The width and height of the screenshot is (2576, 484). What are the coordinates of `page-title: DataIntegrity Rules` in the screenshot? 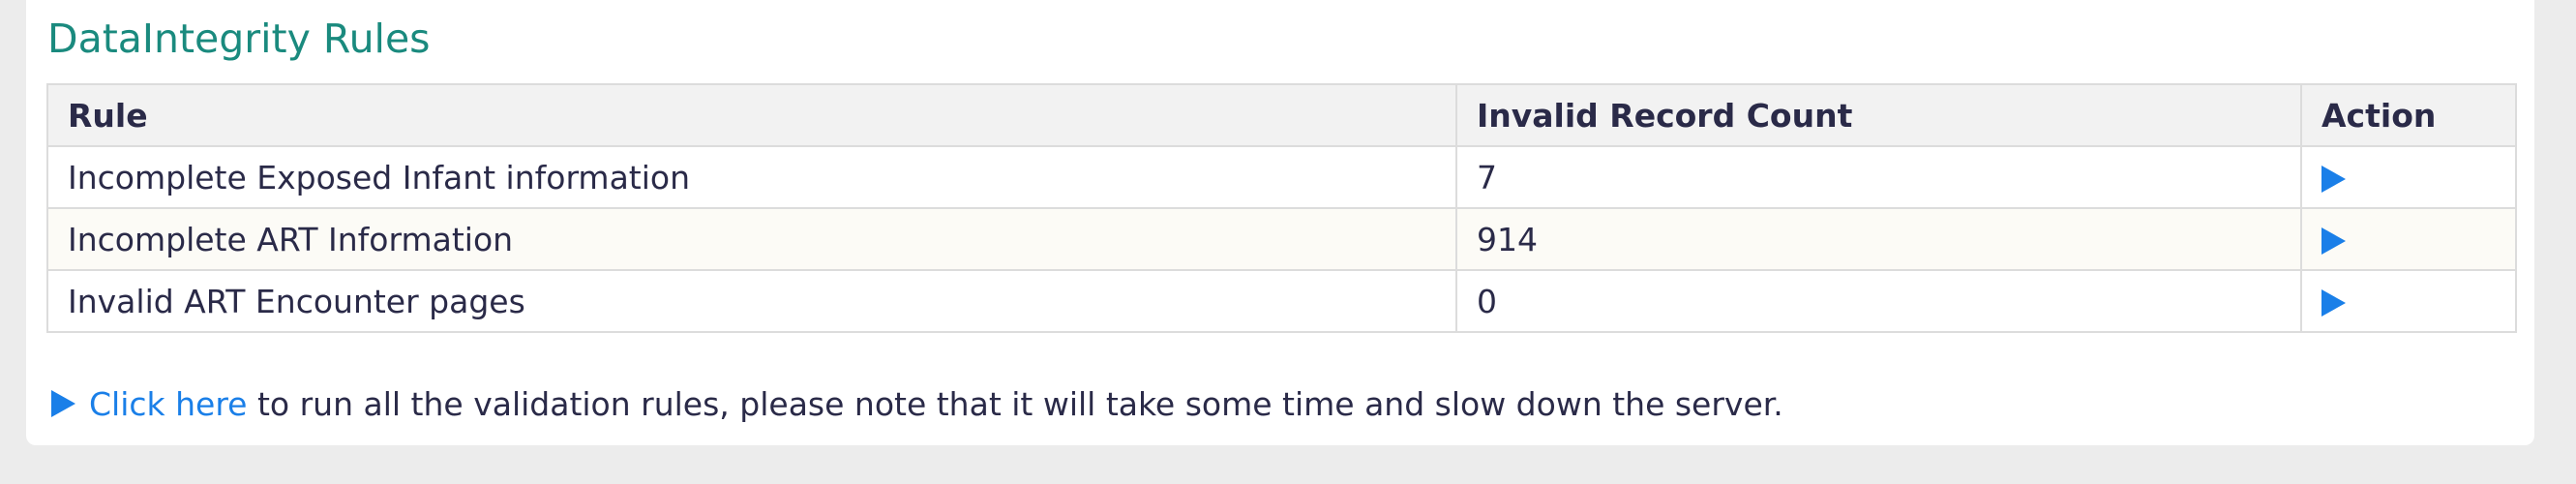 It's located at (239, 38).